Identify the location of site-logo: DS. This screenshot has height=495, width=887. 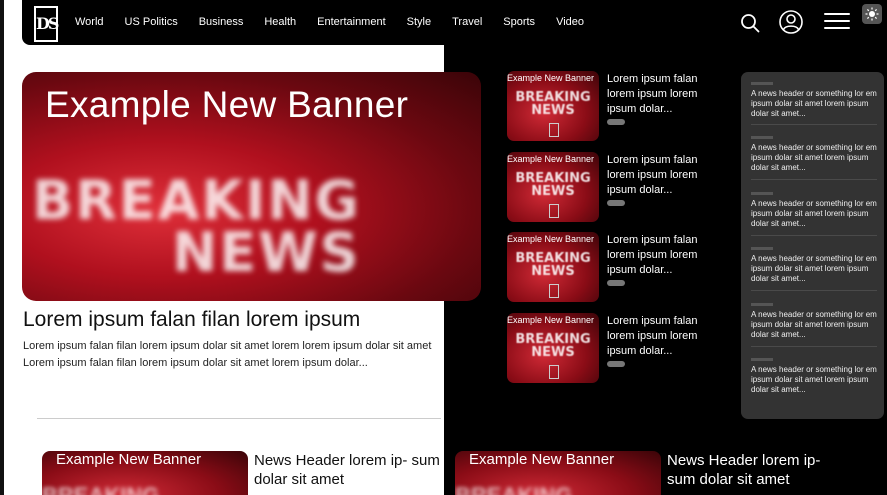
(46, 24).